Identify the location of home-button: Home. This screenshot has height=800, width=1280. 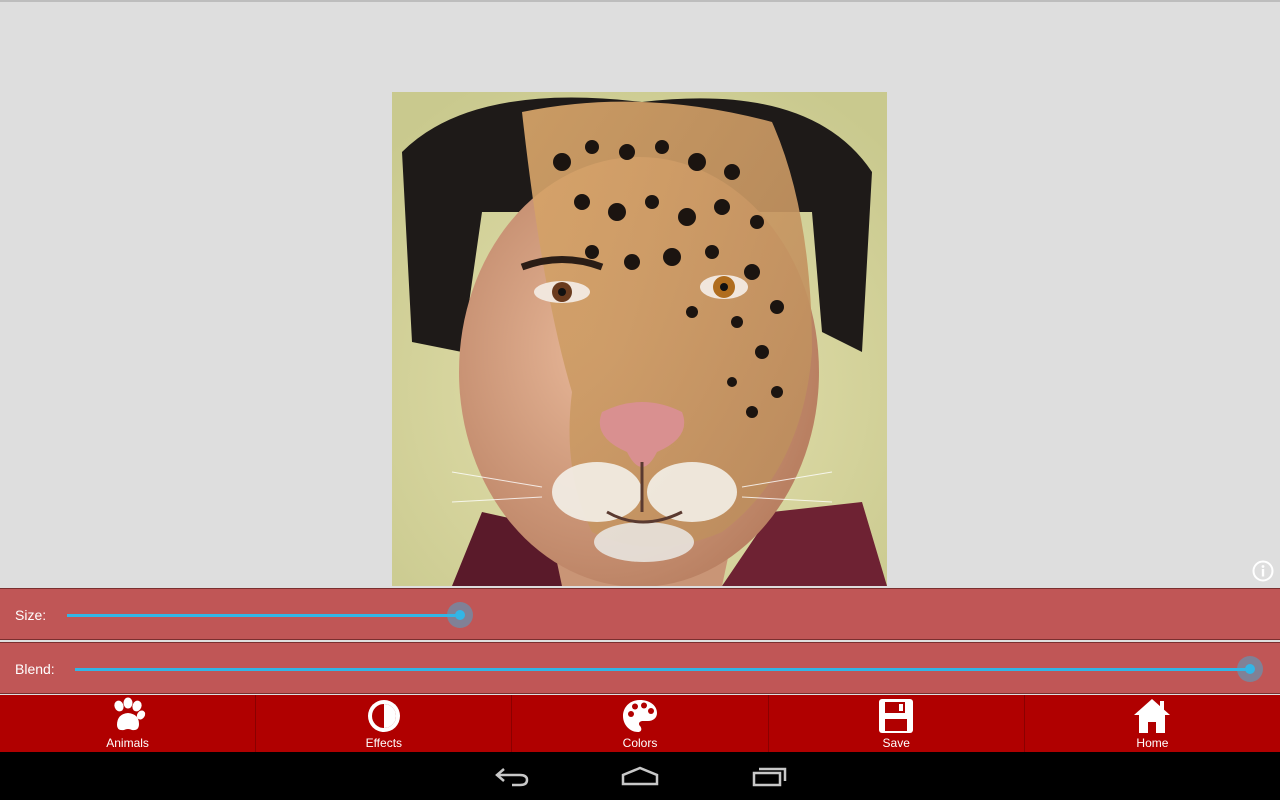
(1151, 723).